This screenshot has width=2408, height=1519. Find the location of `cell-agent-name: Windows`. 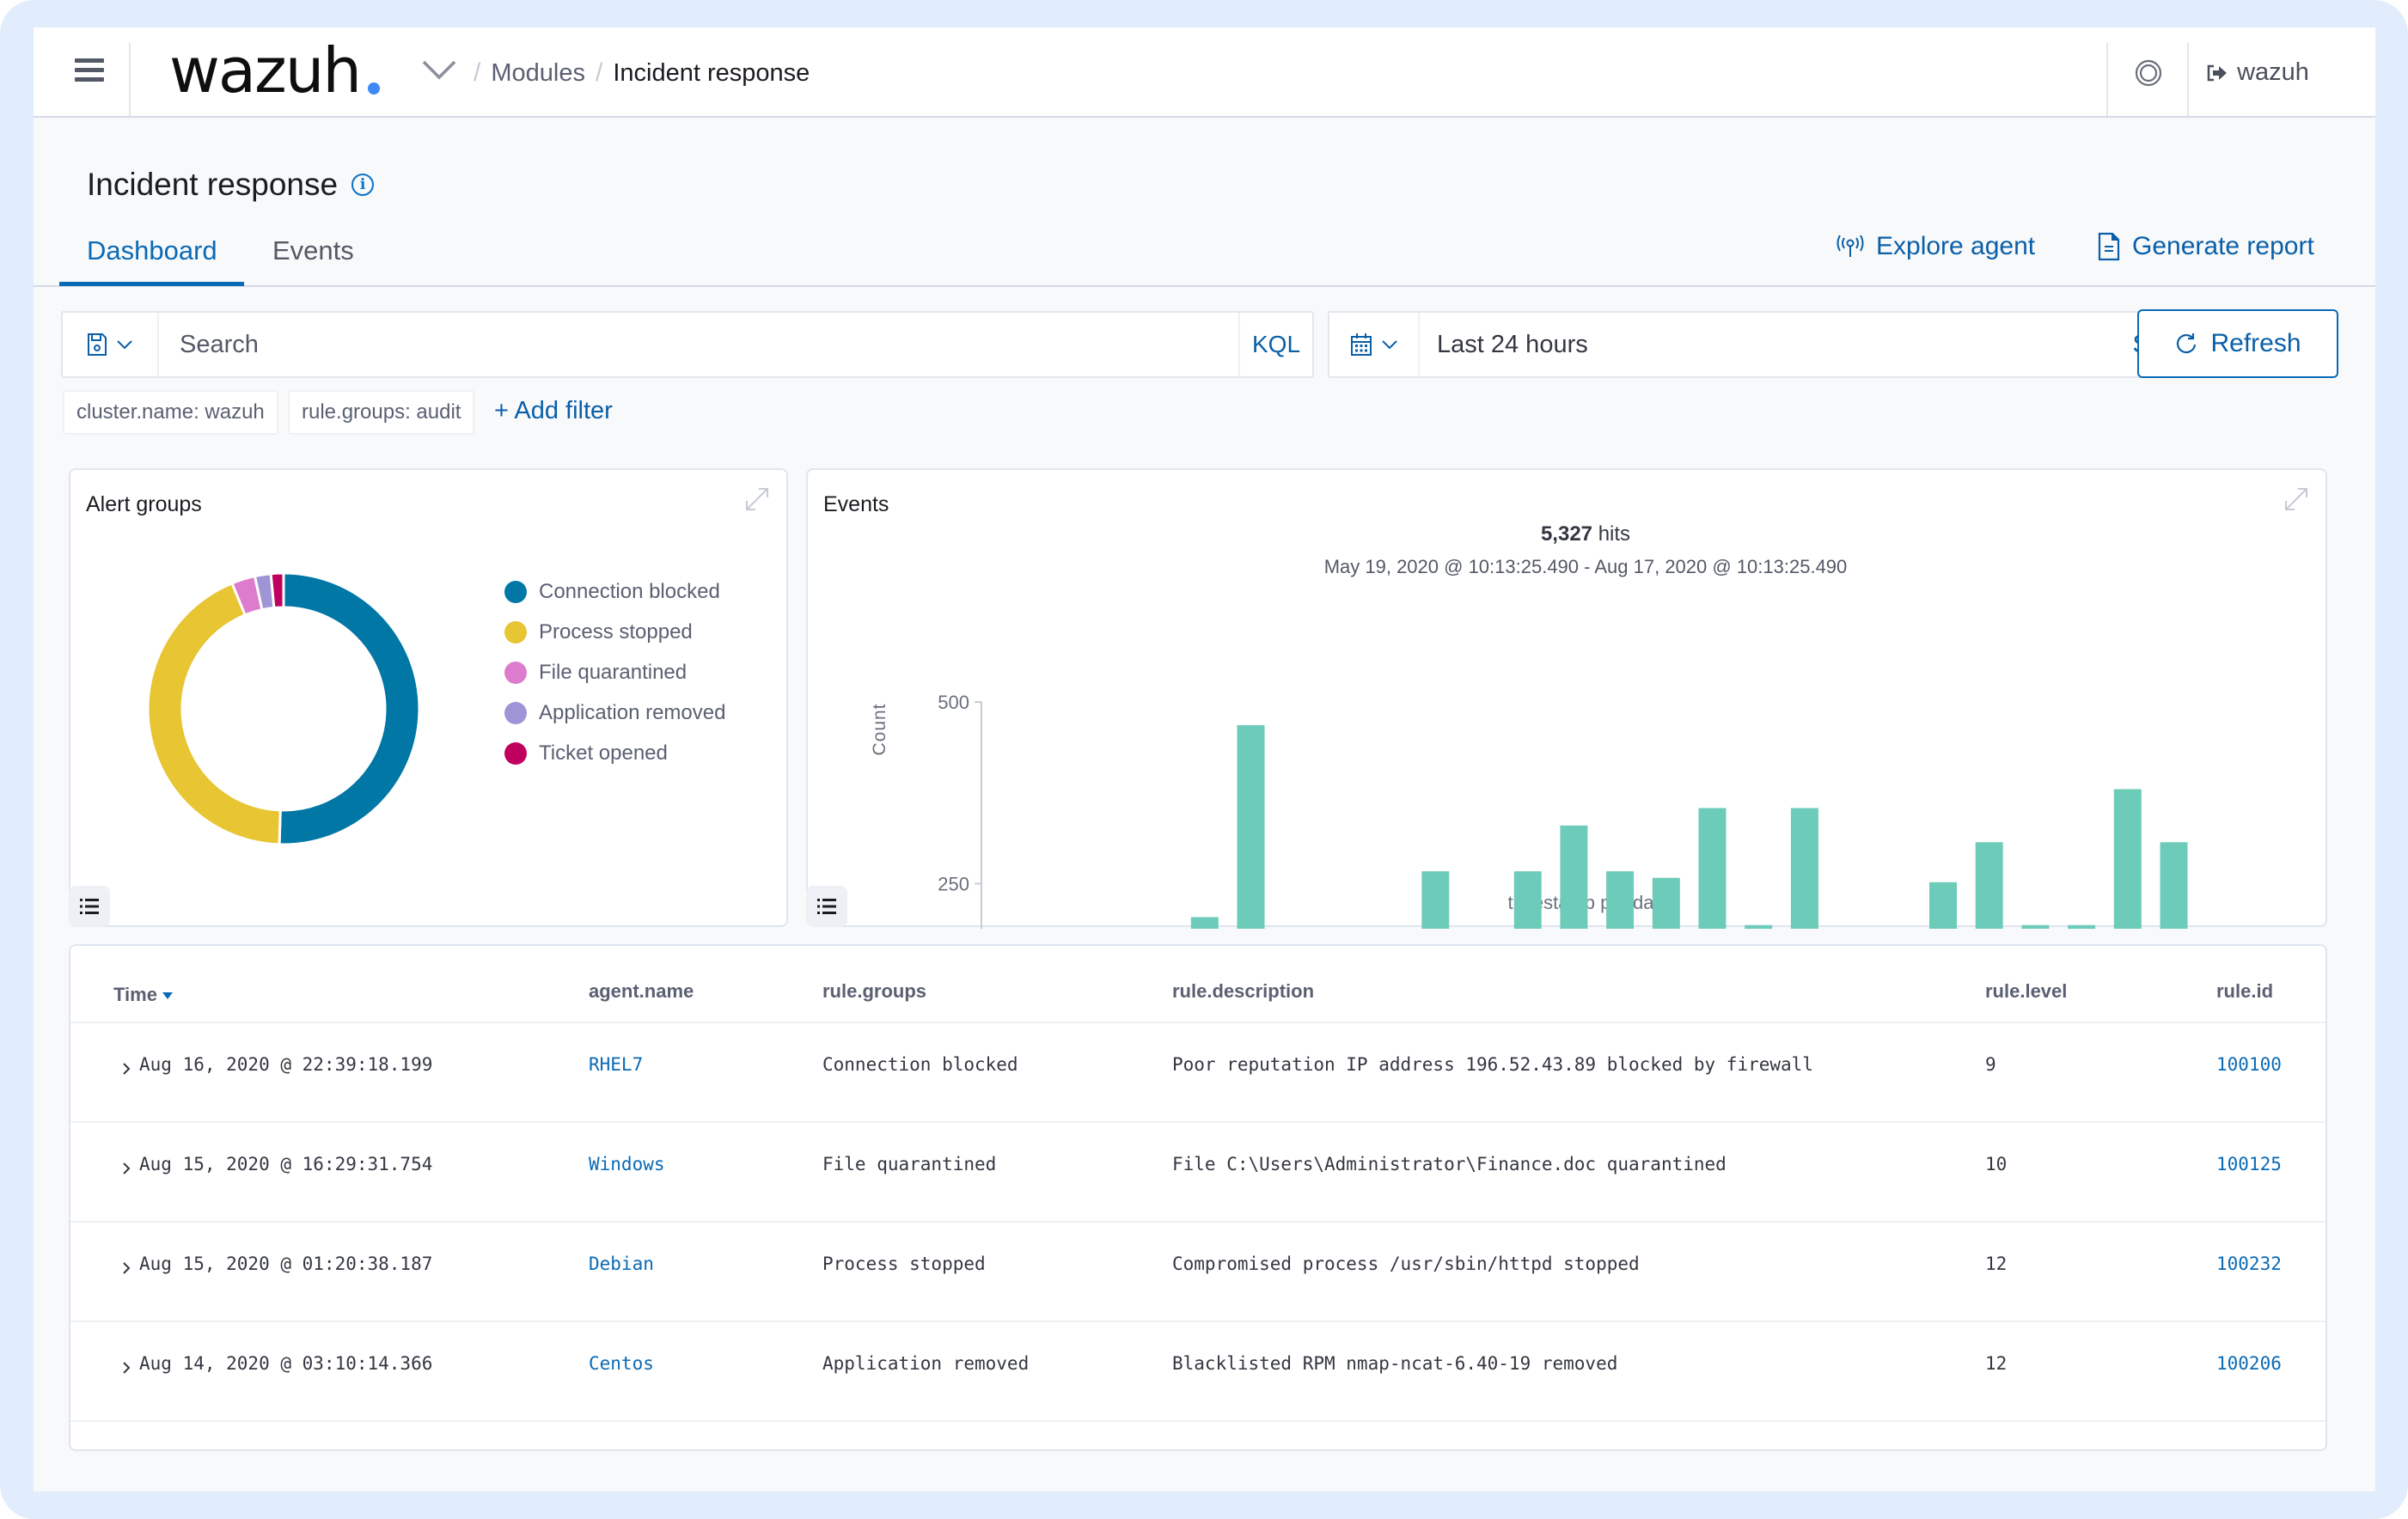

cell-agent-name: Windows is located at coordinates (627, 1164).